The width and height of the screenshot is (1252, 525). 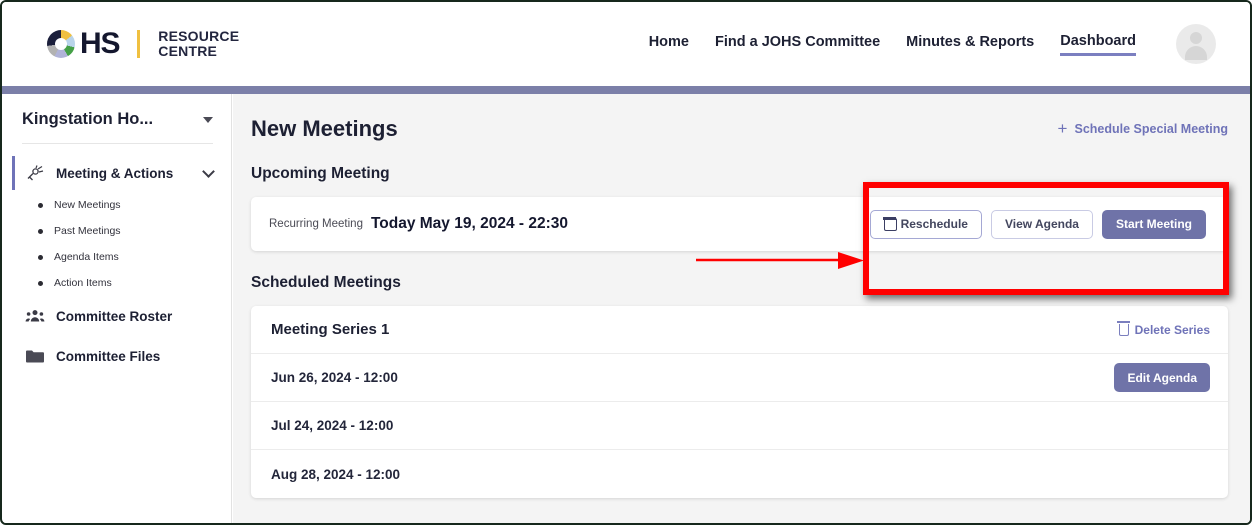 What do you see at coordinates (332, 425) in the screenshot?
I see `meeting-date: Jul 24, 2024 - 12:00` at bounding box center [332, 425].